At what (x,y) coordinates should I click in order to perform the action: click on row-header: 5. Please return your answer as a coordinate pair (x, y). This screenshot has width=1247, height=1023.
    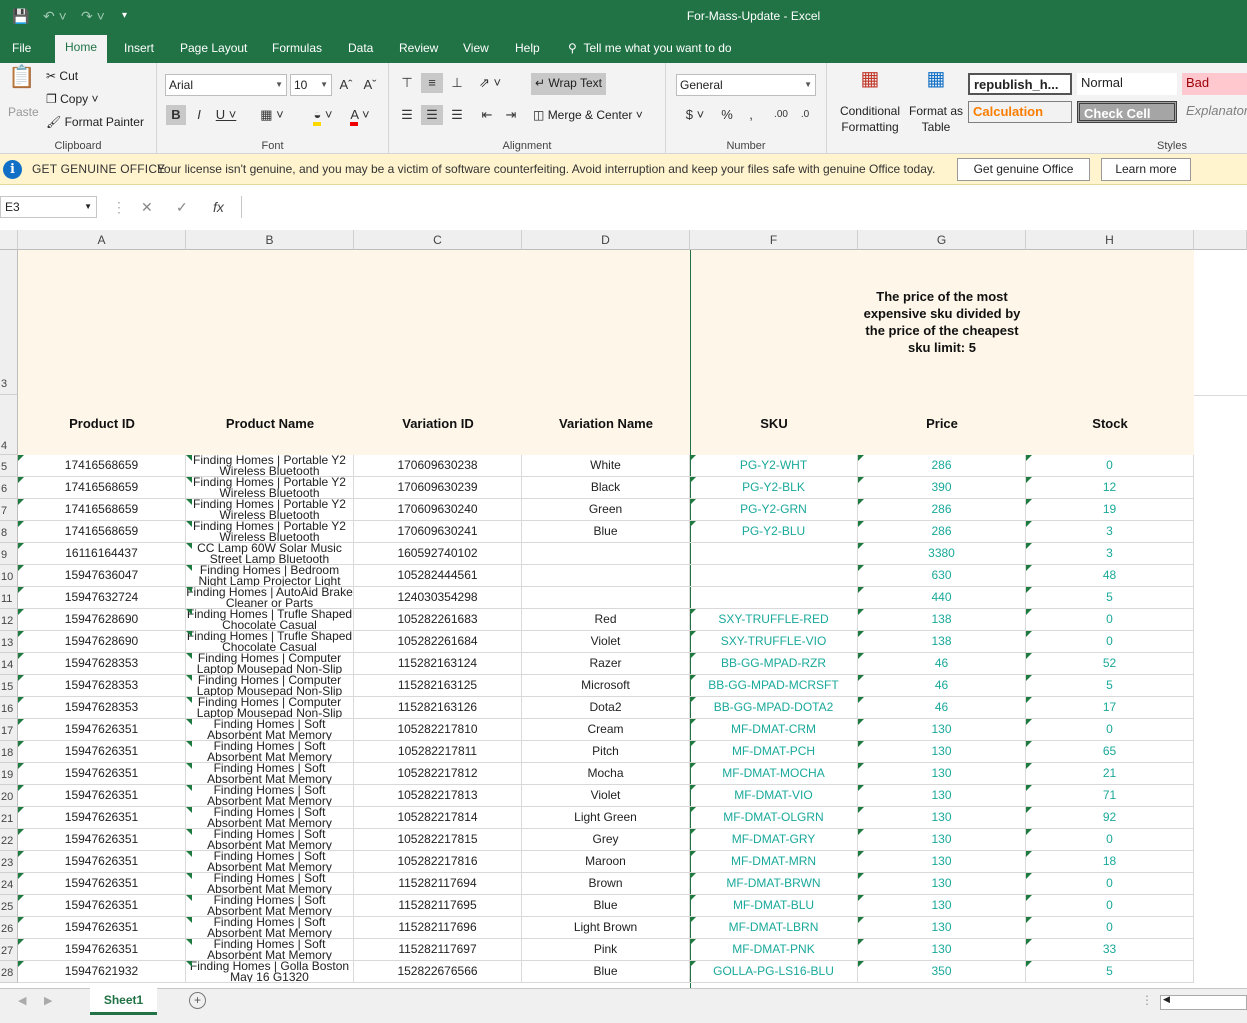
    Looking at the image, I should click on (9, 466).